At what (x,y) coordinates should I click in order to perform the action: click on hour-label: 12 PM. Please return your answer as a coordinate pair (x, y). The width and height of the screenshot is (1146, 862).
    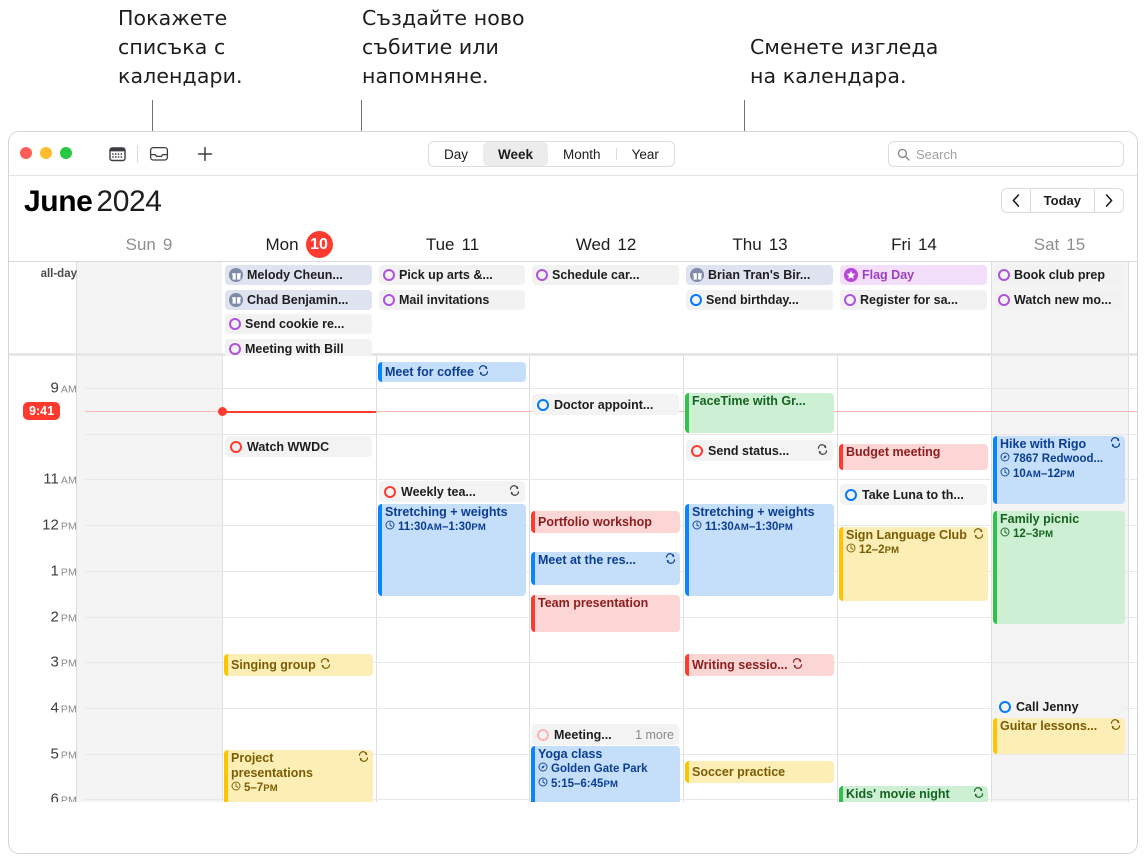
    Looking at the image, I should click on (43, 525).